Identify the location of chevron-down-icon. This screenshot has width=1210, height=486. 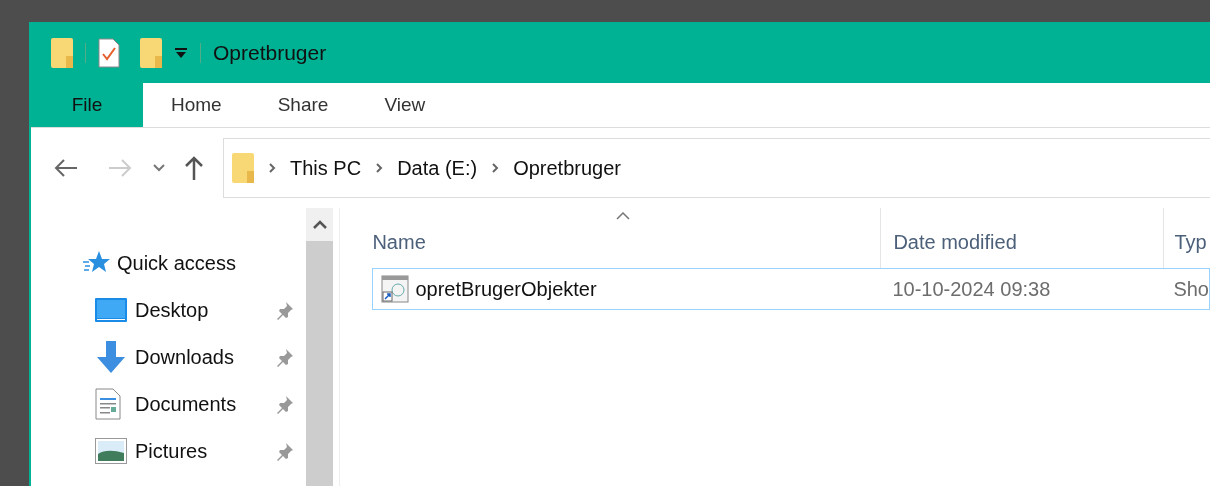
(159, 168).